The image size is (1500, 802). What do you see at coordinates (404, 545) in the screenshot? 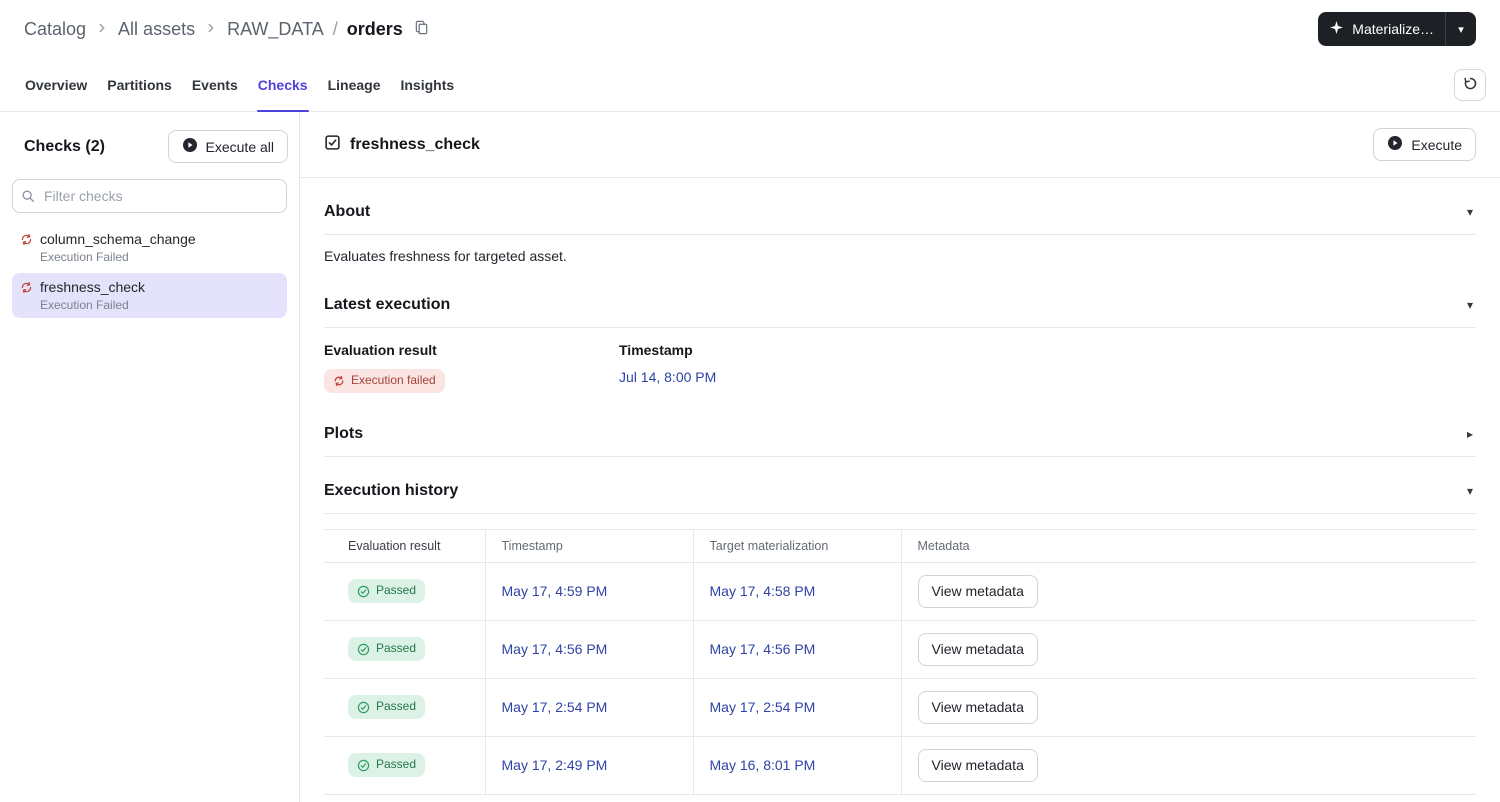
I see `column-header-evaluation-result: Evaluation result` at bounding box center [404, 545].